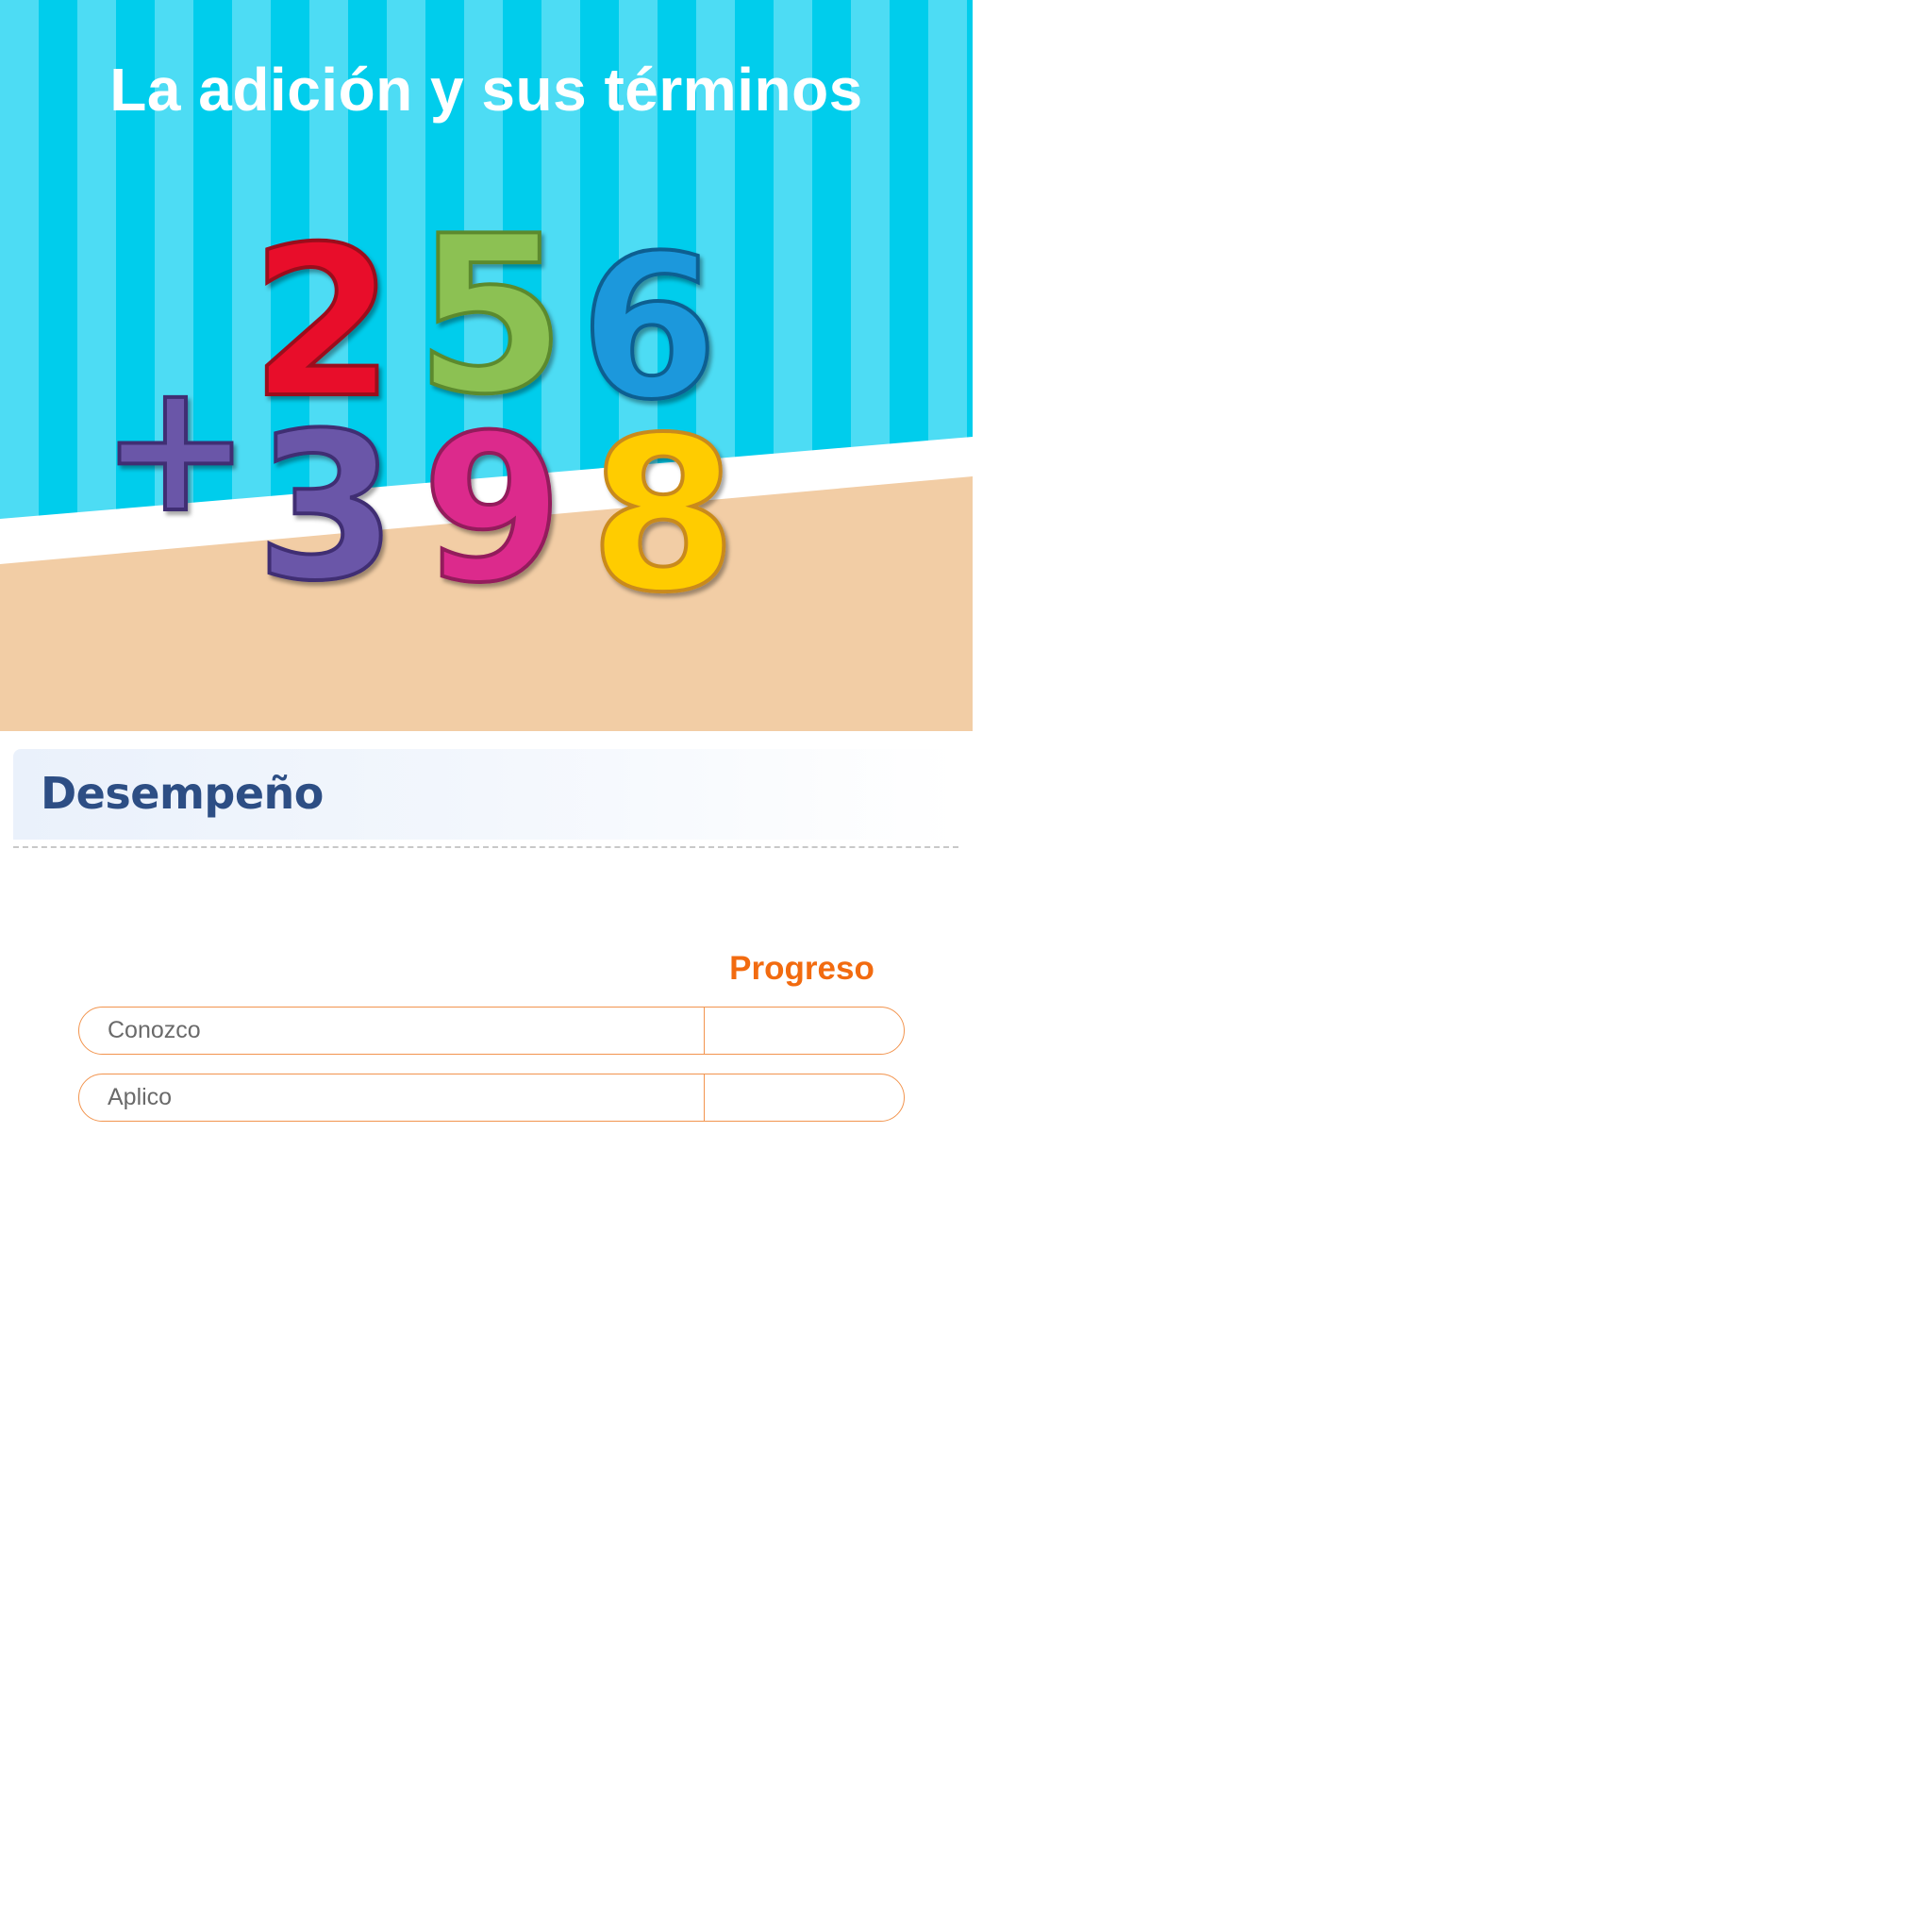 The height and width of the screenshot is (1932, 1932). Describe the element at coordinates (175, 448) in the screenshot. I see `digit-plus: +` at that location.